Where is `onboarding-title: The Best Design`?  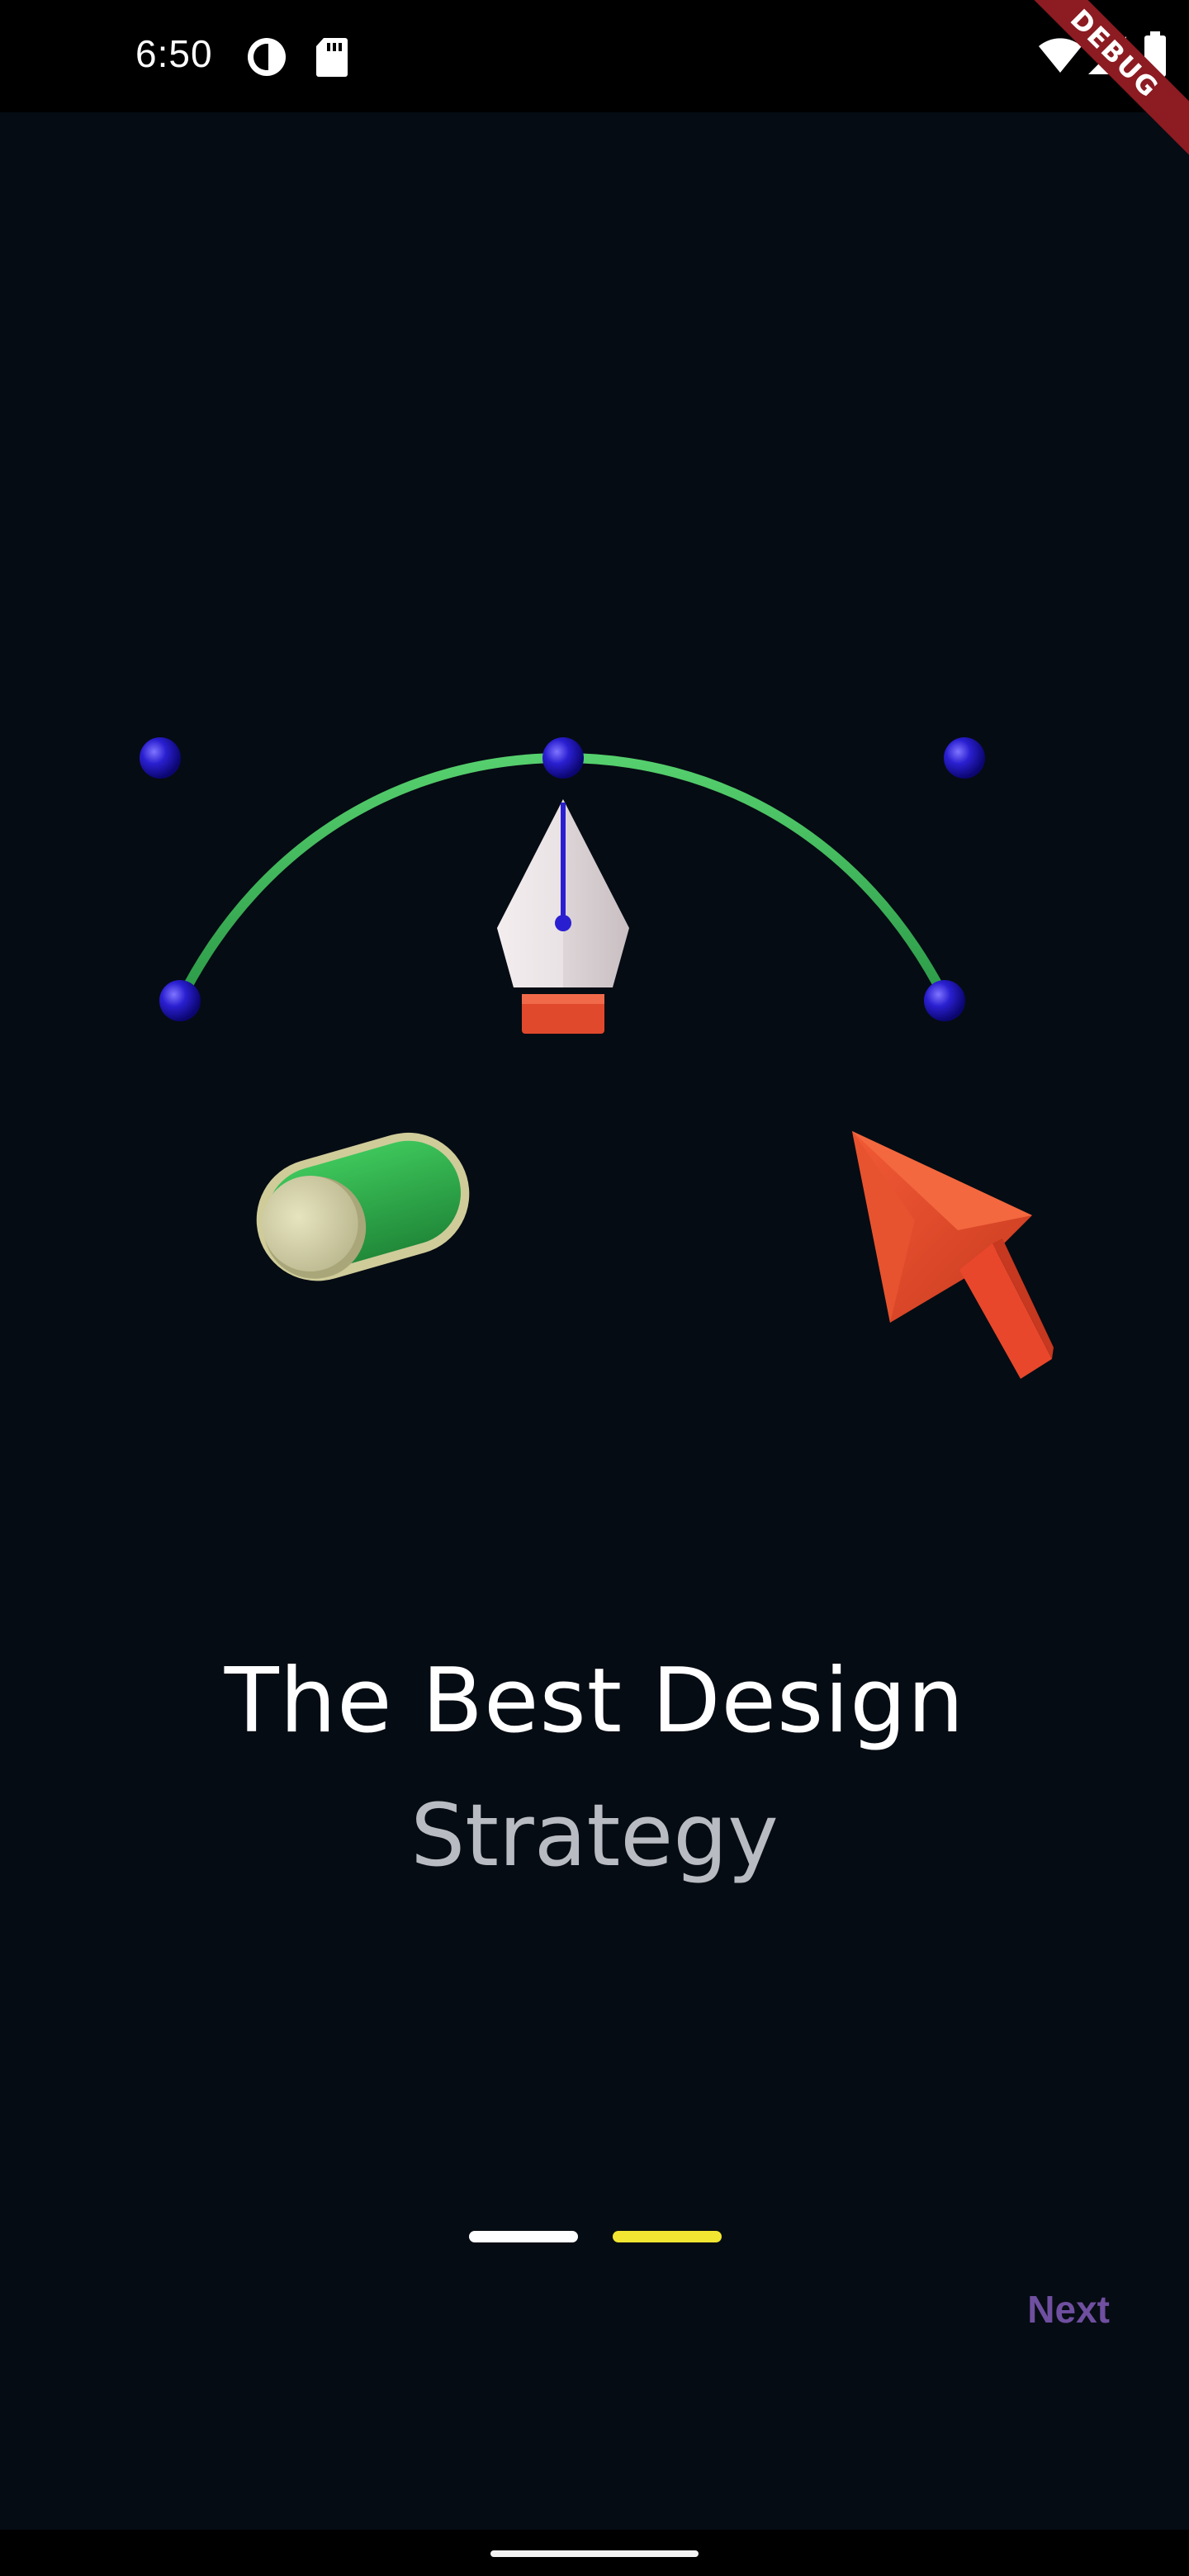 onboarding-title: The Best Design is located at coordinates (594, 1701).